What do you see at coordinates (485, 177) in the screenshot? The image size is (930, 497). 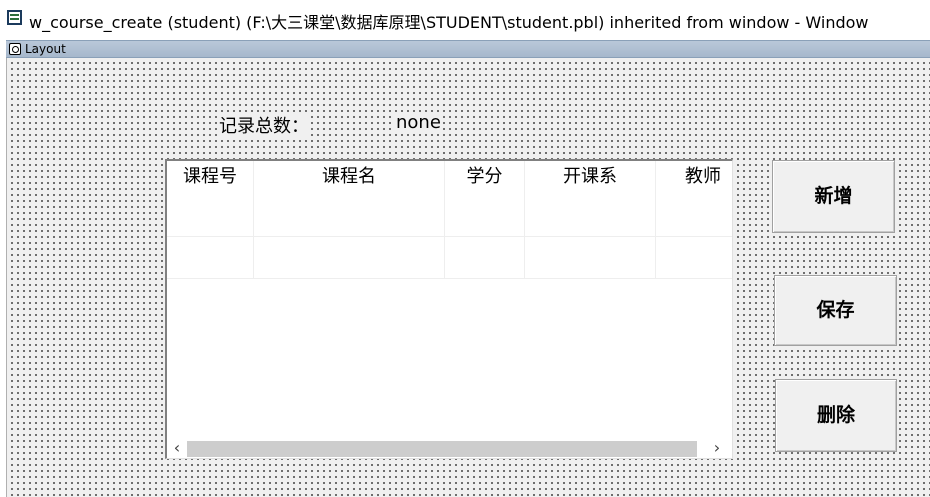 I see `column-header-credits: 学分` at bounding box center [485, 177].